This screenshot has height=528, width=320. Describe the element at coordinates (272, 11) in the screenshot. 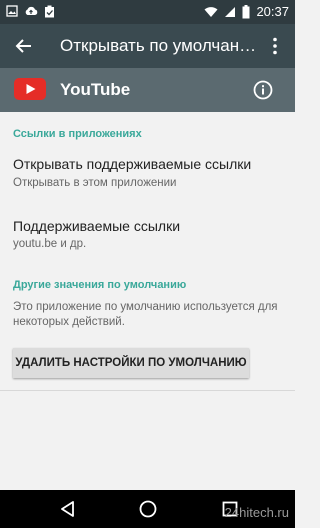

I see `status-time: 20:37` at that location.